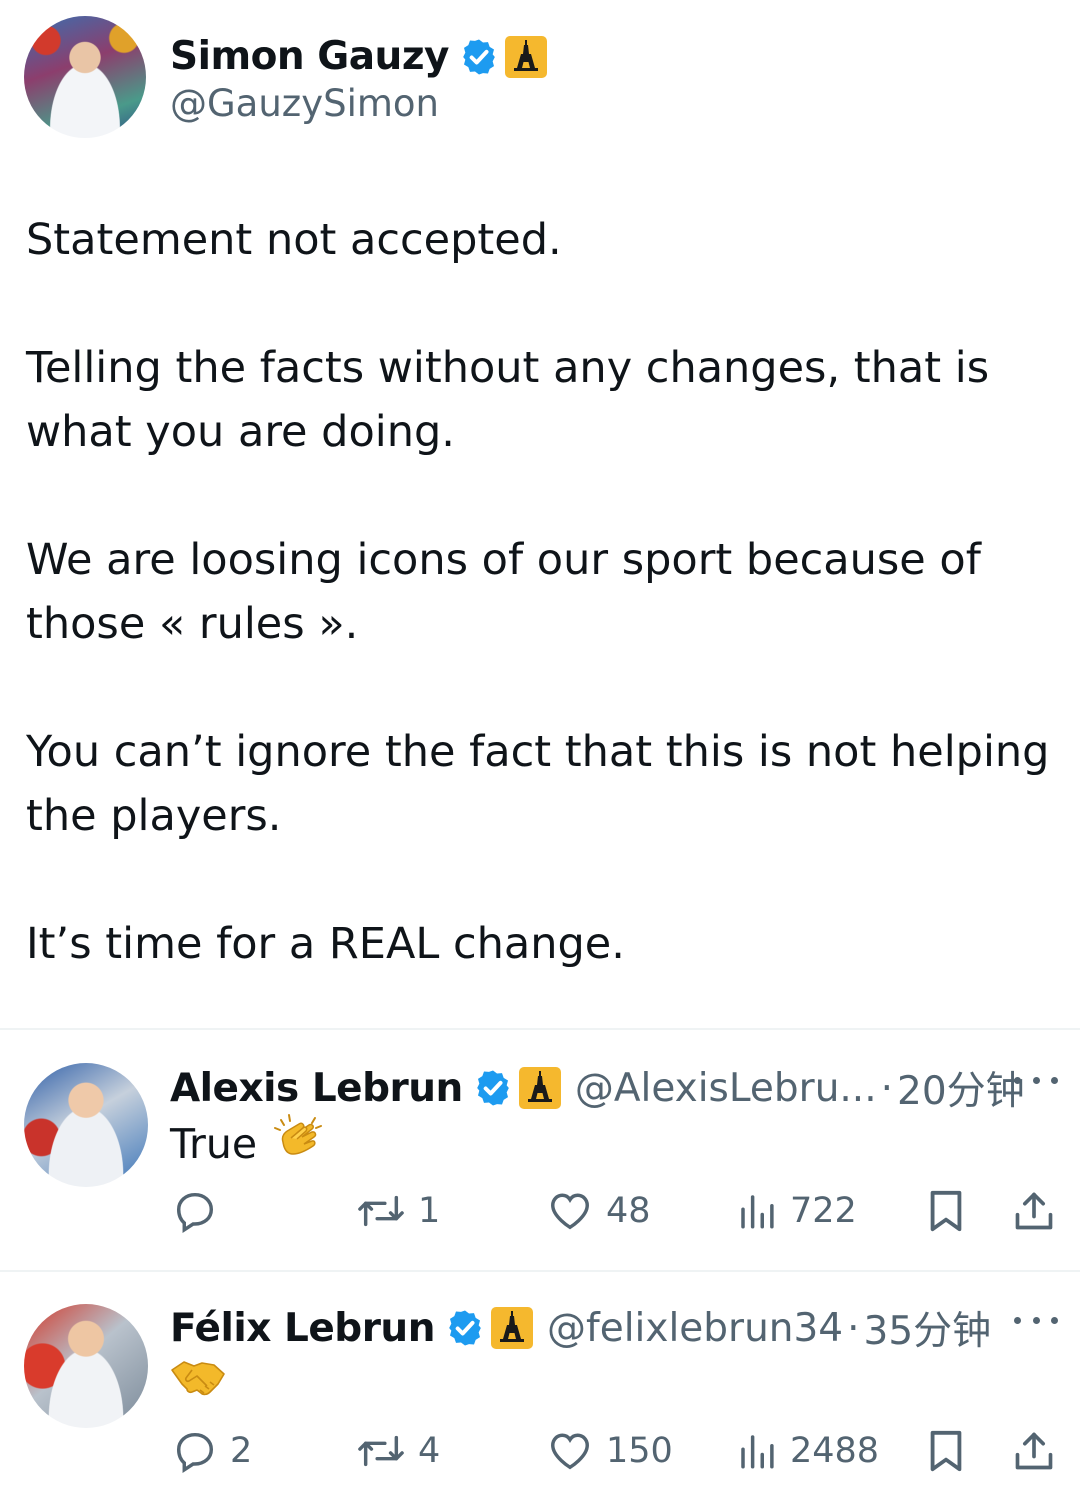 The width and height of the screenshot is (1080, 1512). Describe the element at coordinates (298, 1144) in the screenshot. I see `clapping-hands-icon` at that location.